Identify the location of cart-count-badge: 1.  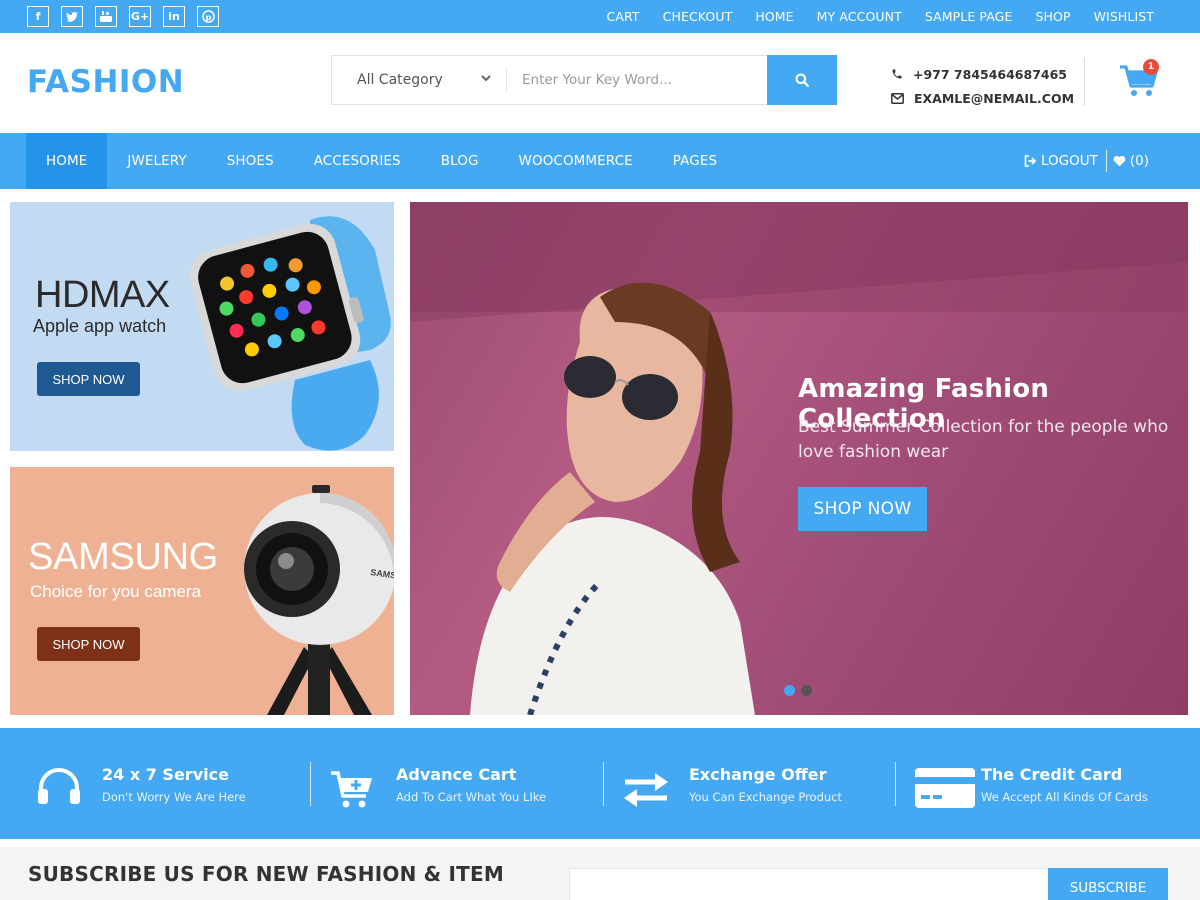
(1151, 67).